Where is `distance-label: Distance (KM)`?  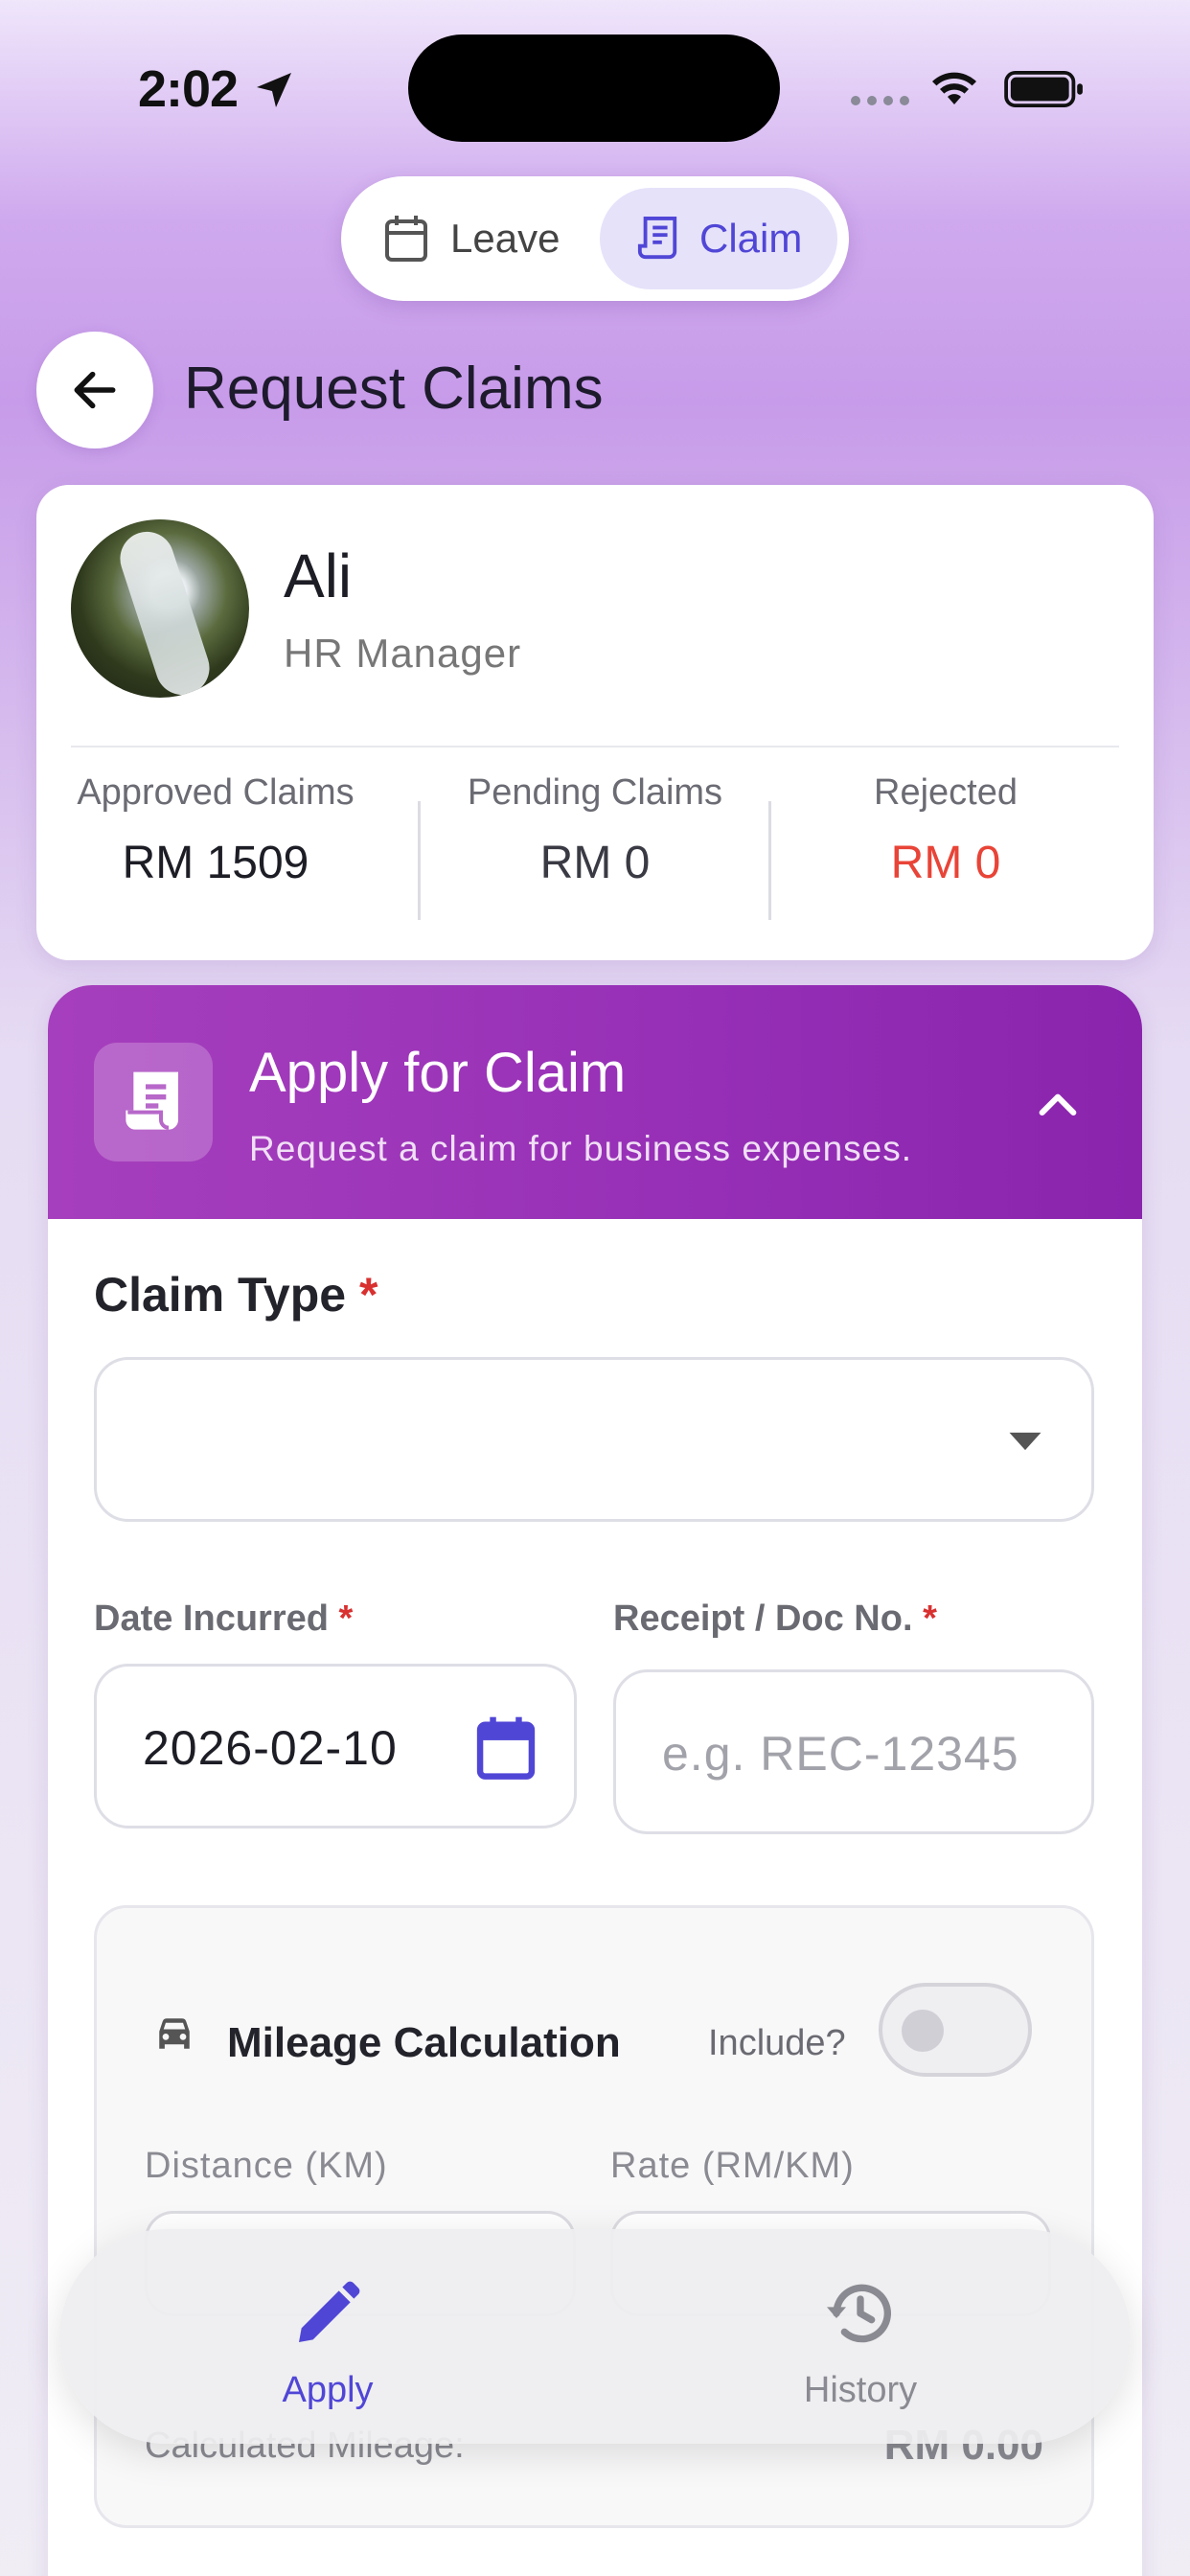
distance-label: Distance (KM) is located at coordinates (266, 2166).